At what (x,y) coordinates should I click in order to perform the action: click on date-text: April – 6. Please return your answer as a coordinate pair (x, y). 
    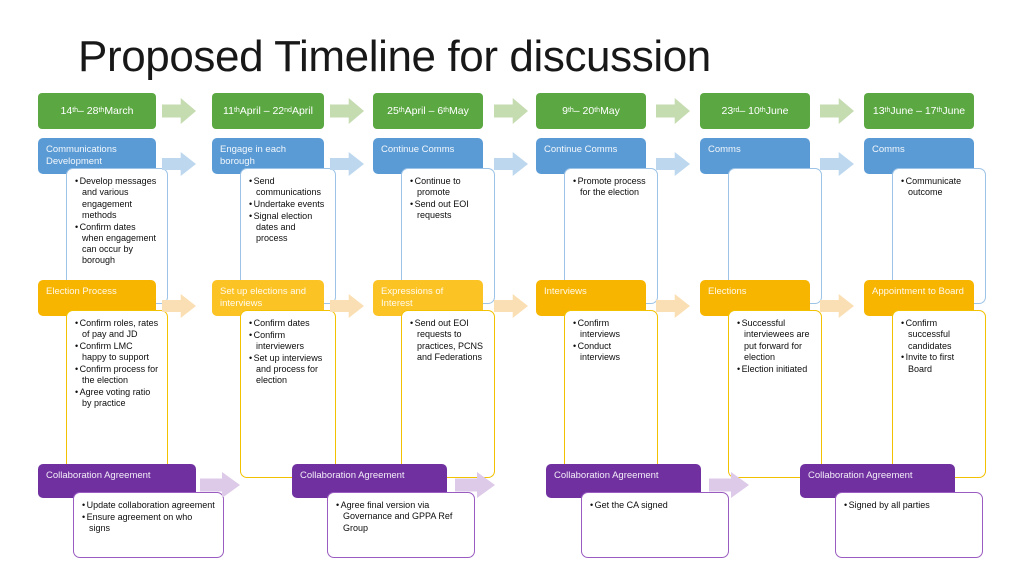
    Looking at the image, I should click on (424, 110).